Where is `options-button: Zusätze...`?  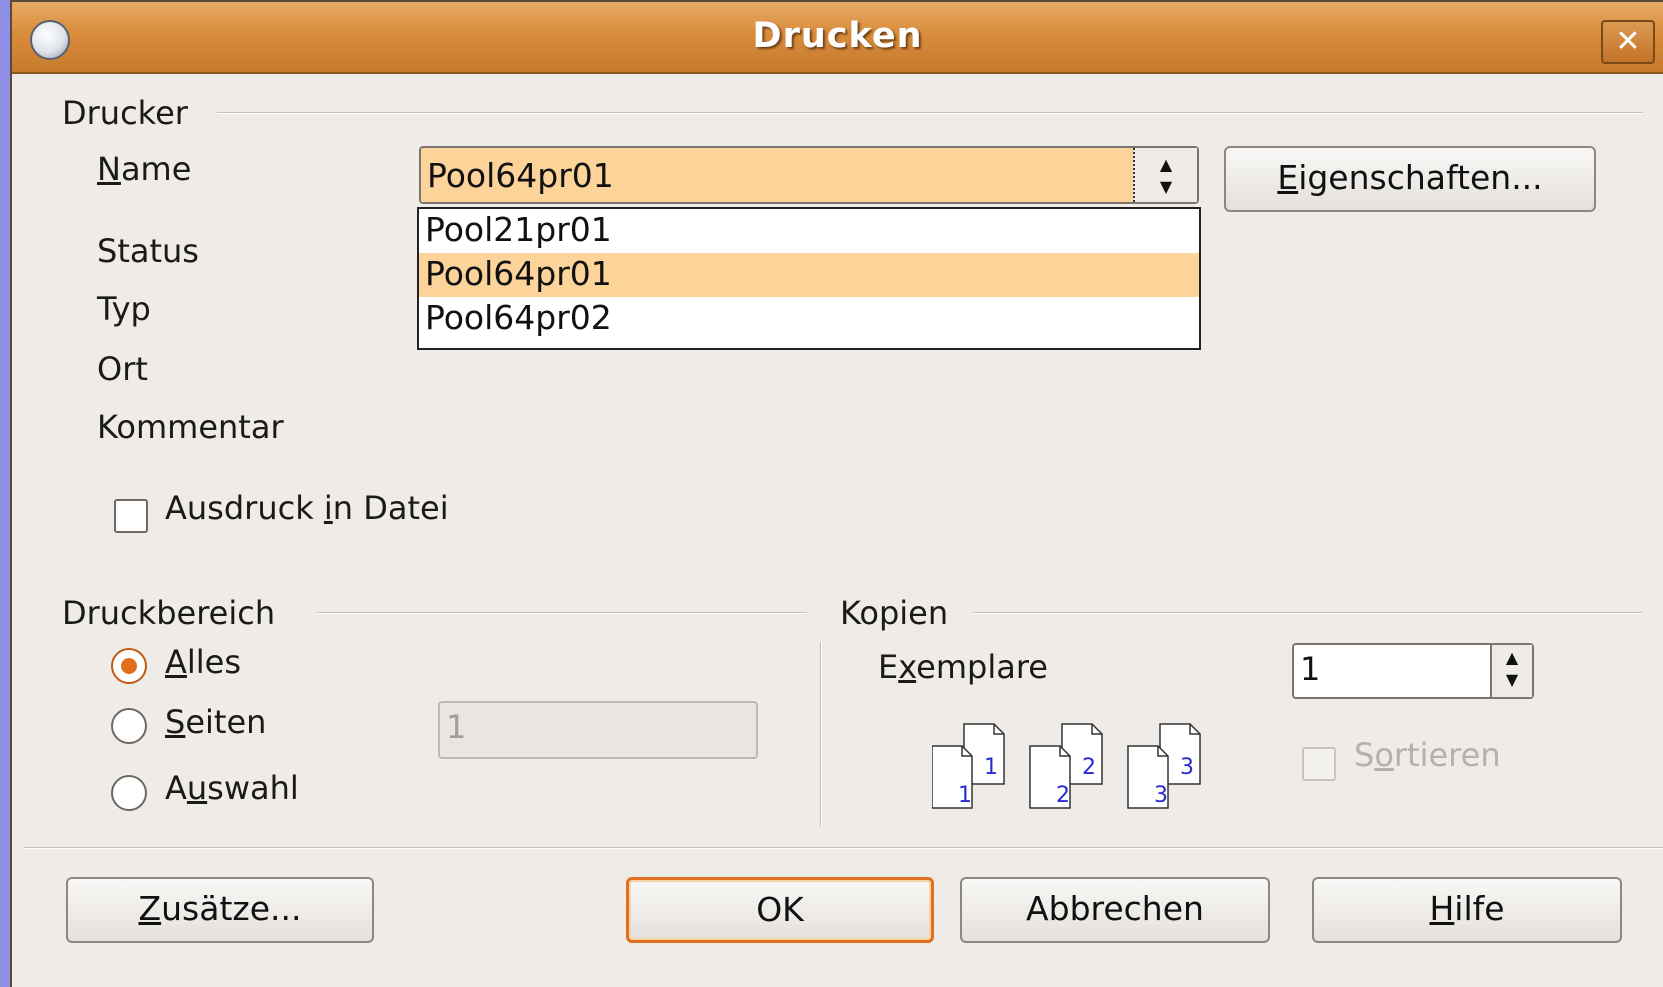 options-button: Zusätze... is located at coordinates (220, 910).